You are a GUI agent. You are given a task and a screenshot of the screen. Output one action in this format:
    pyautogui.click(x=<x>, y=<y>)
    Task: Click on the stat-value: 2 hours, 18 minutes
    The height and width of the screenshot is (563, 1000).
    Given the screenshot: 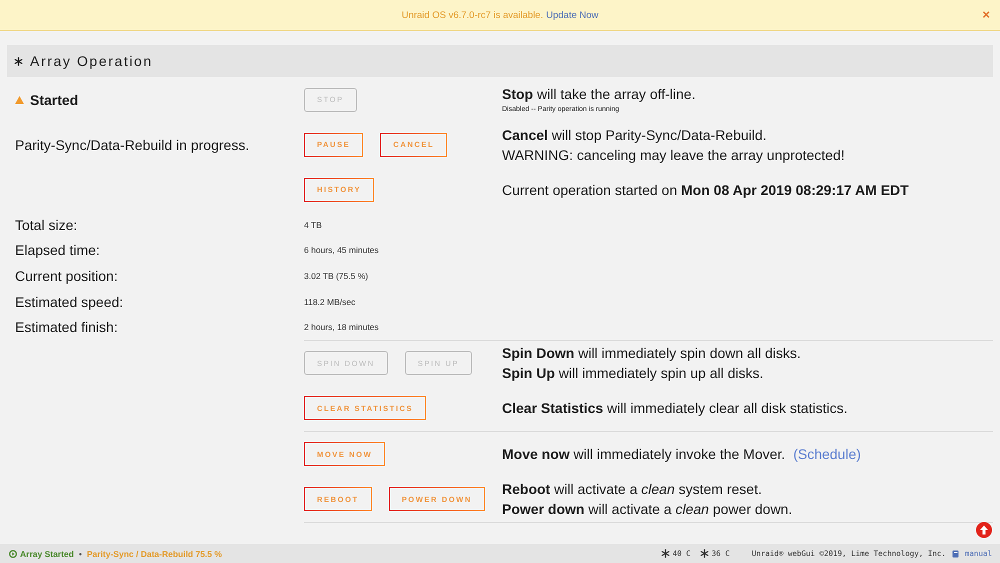 What is the action you would take?
    pyautogui.click(x=342, y=327)
    